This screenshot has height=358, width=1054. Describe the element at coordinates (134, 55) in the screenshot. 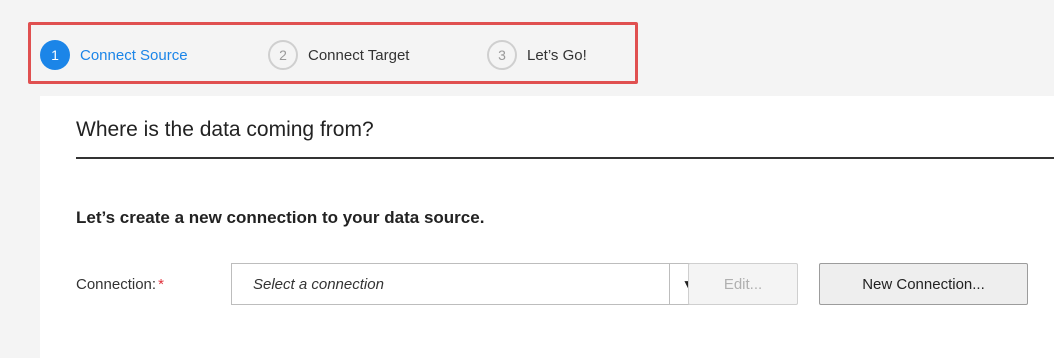

I see `step-1-label: Connect Source` at that location.